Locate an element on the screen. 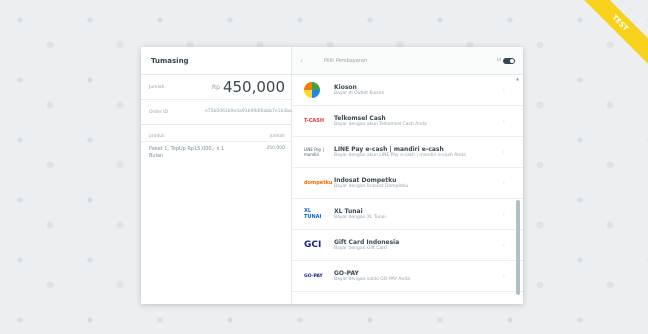  payment-method-name: Kioson is located at coordinates (345, 87).